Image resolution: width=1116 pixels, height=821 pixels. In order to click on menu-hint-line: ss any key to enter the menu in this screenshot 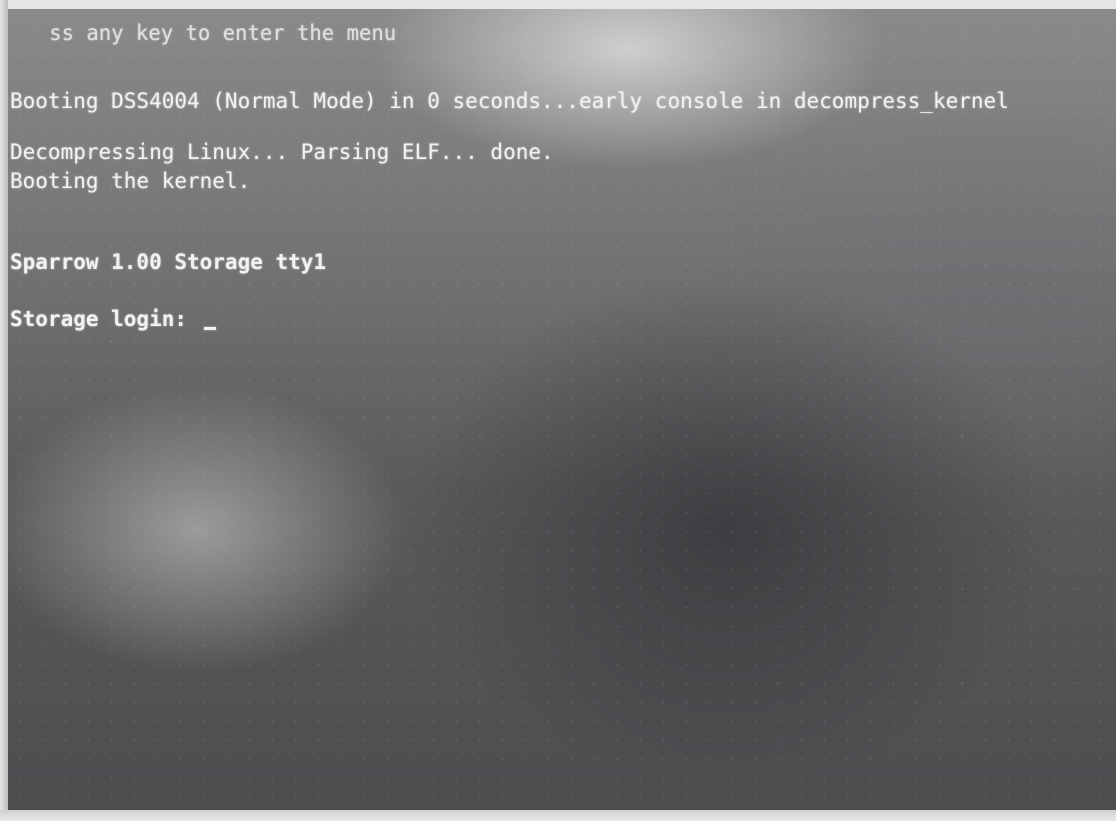, I will do `click(223, 33)`.